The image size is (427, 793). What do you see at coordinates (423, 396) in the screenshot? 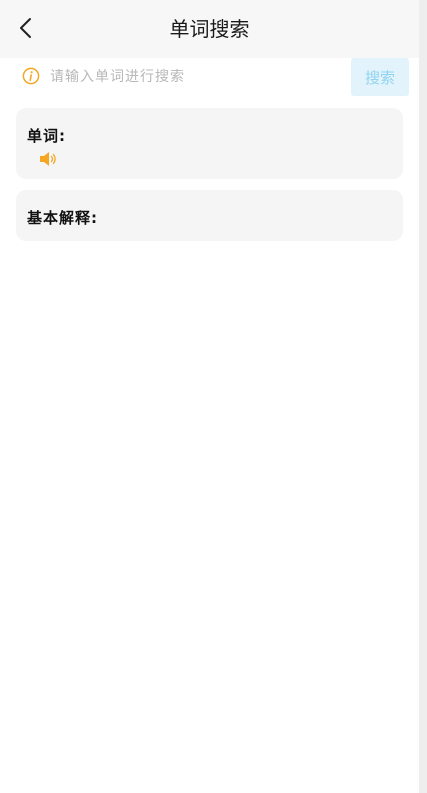
I see `scrollbar` at bounding box center [423, 396].